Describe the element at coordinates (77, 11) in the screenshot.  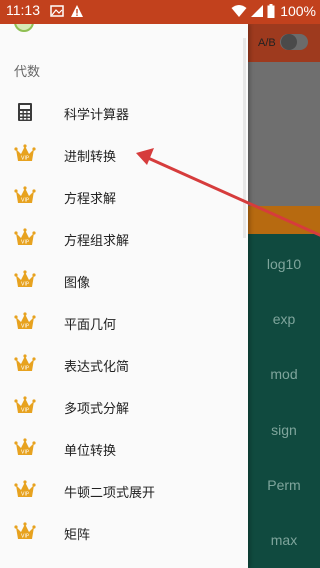
I see `warning-icon` at that location.